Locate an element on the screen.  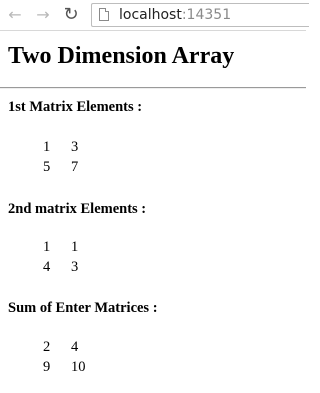
matrix2: 11 43 is located at coordinates (71, 257).